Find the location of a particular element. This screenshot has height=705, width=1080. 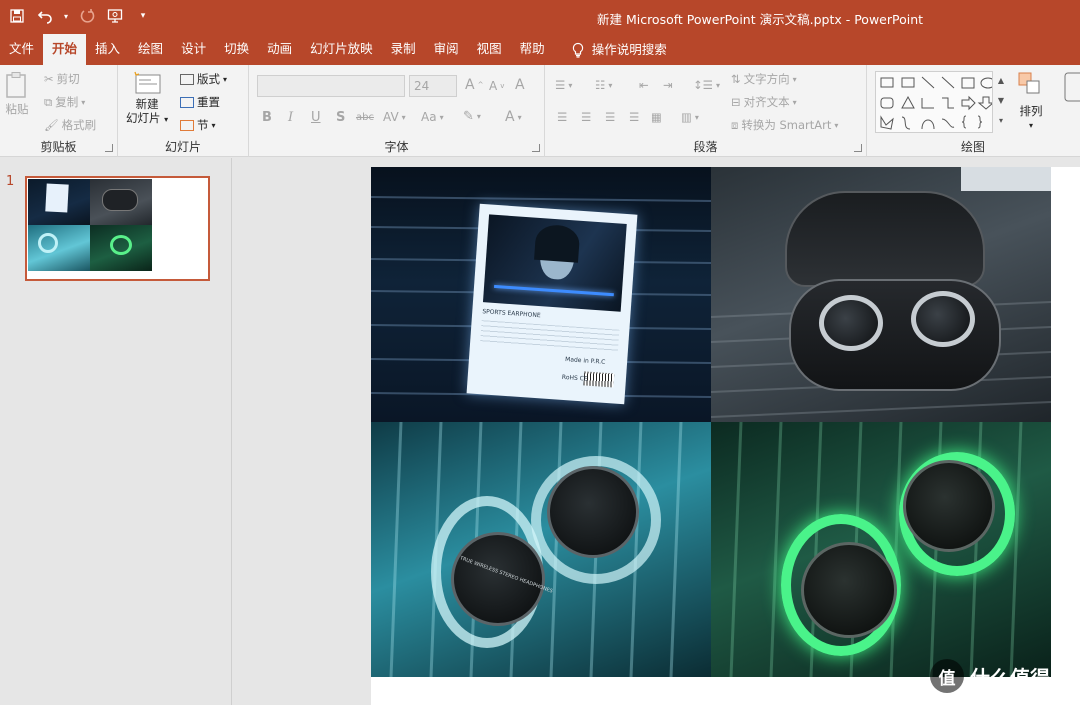

format-painter-button: 🖌 格式刷 is located at coordinates (70, 125).